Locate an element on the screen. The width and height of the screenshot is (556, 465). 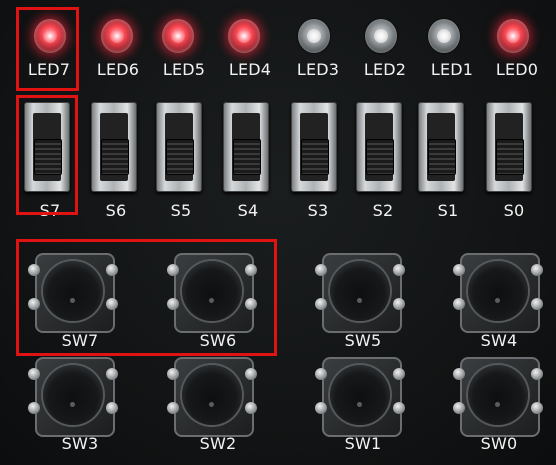
led-label: LED0 is located at coordinates (517, 69).